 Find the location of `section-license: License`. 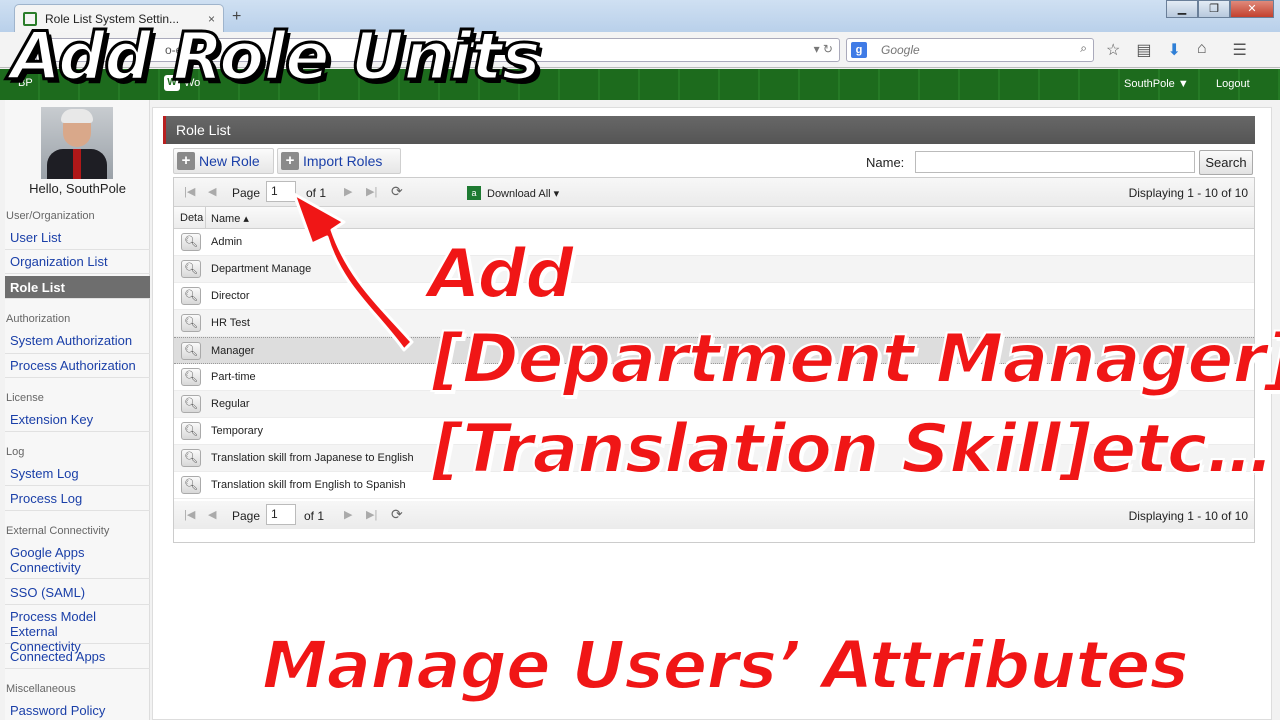

section-license: License is located at coordinates (25, 398).